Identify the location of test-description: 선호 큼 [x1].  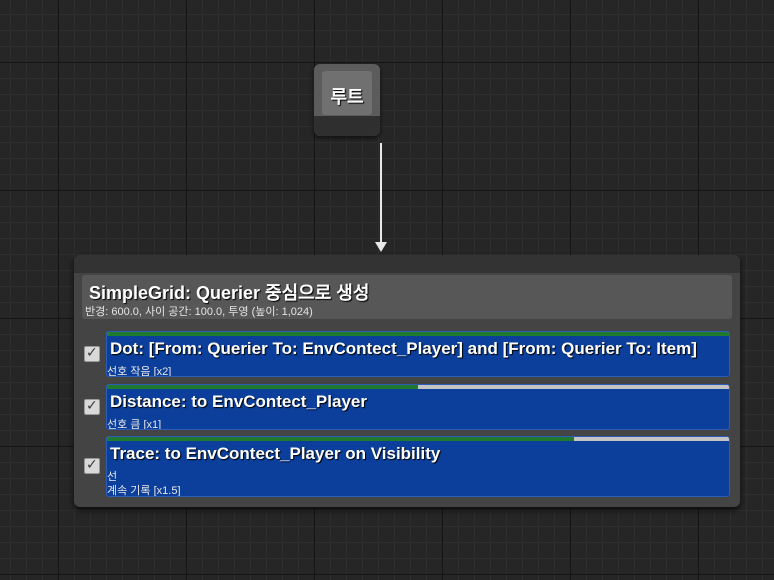
(134, 424).